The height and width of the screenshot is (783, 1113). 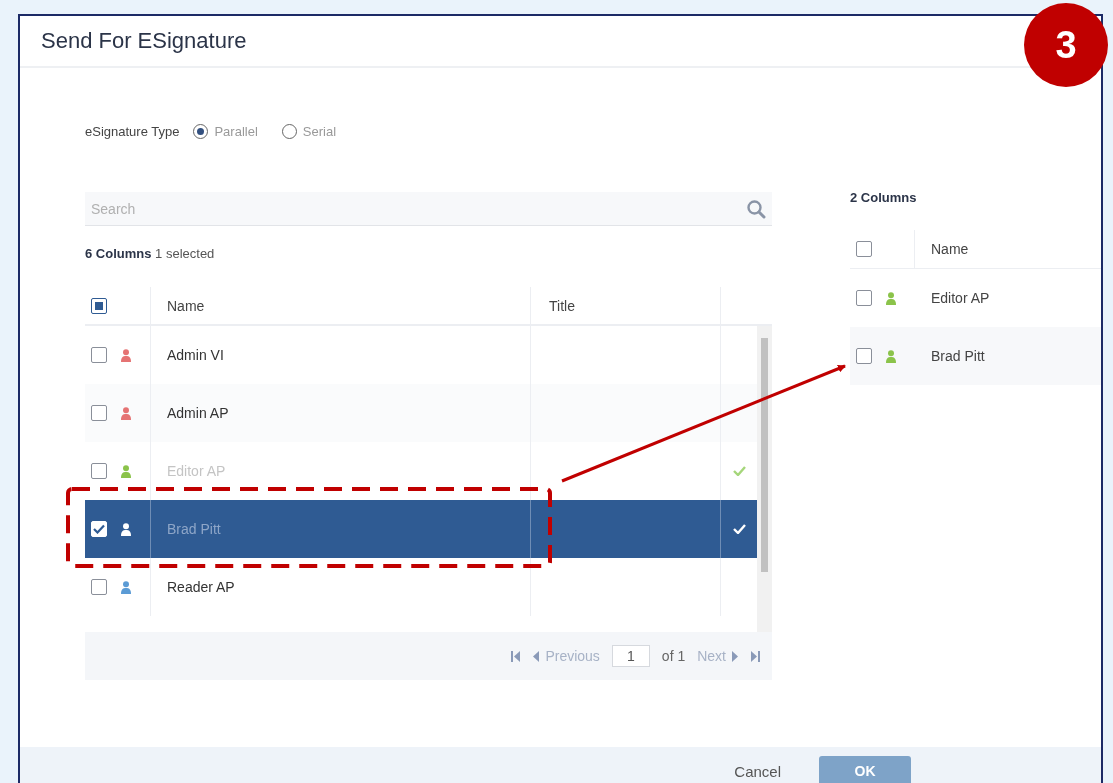 What do you see at coordinates (150, 254) in the screenshot?
I see `selection-summary: 6 Columns 1 selected` at bounding box center [150, 254].